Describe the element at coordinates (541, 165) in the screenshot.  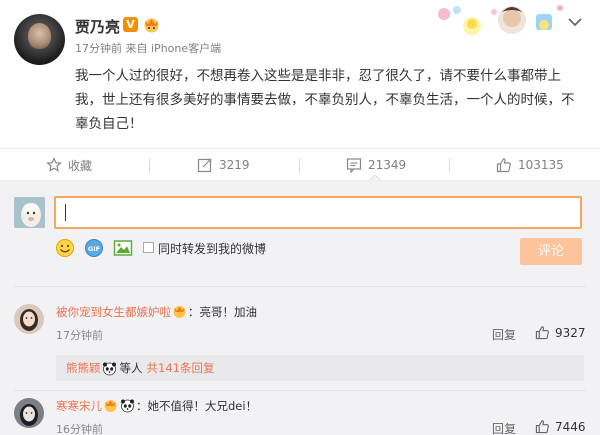
I see `like-count: 103135` at that location.